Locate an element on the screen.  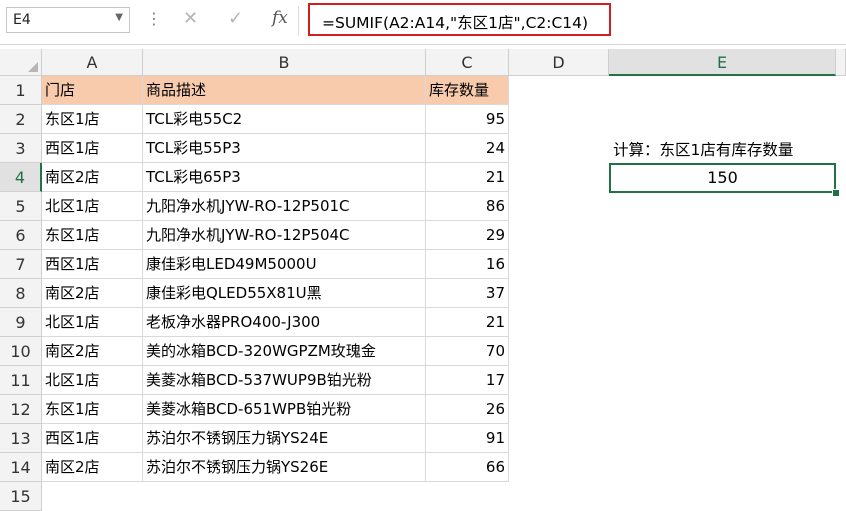
row-header-10: 10 is located at coordinates (21, 351).